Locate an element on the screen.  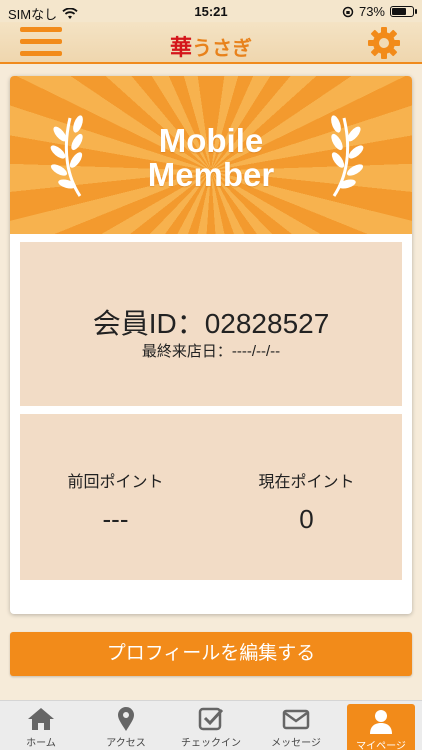
tab-mypage-label: マイページ is located at coordinates (381, 745).